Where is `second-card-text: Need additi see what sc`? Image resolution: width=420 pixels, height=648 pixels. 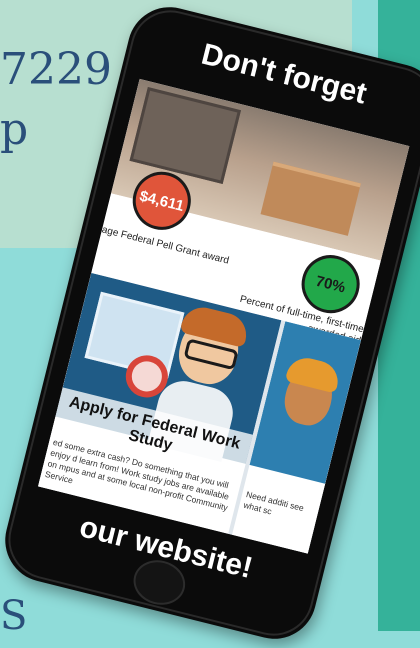
second-card-text: Need additi see what sc is located at coordinates (273, 503).